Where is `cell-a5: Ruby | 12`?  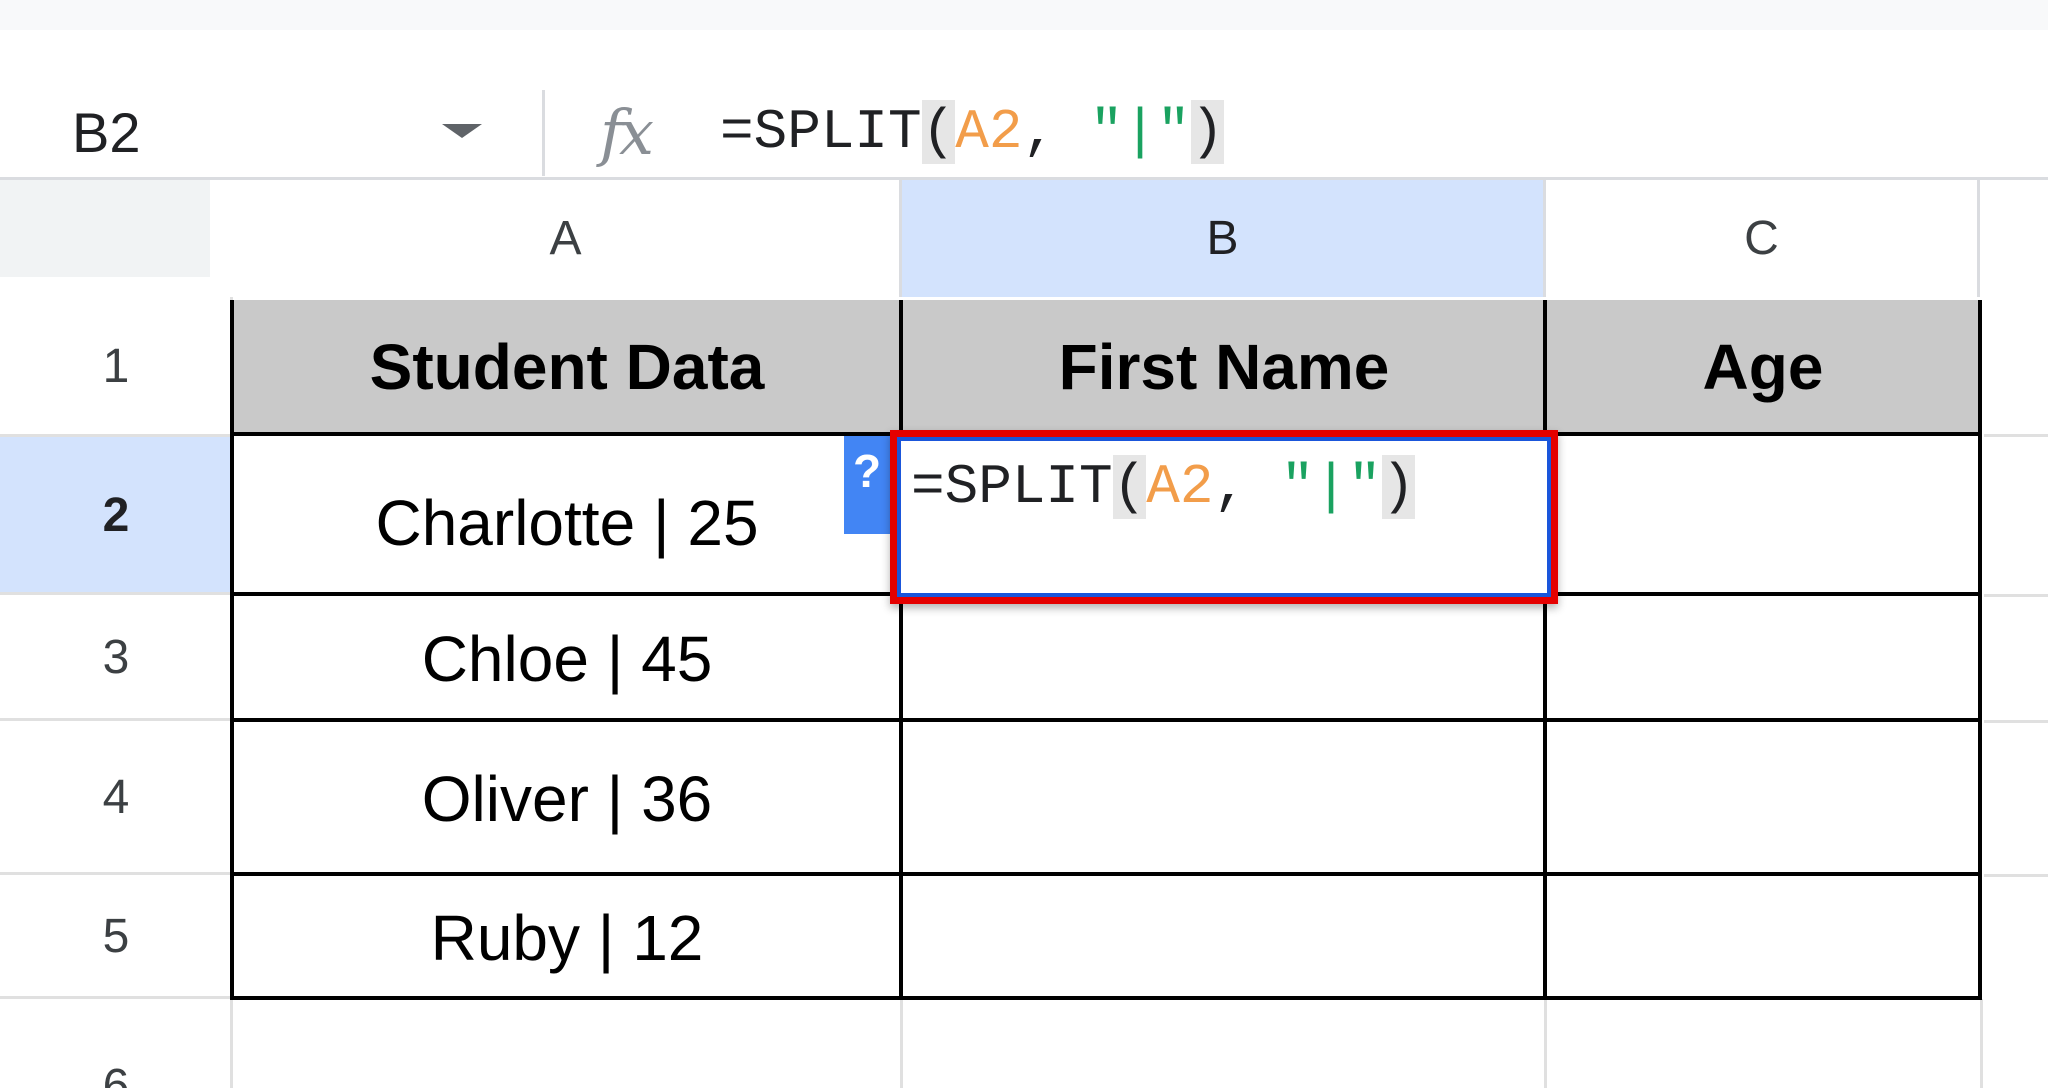 cell-a5: Ruby | 12 is located at coordinates (567, 938).